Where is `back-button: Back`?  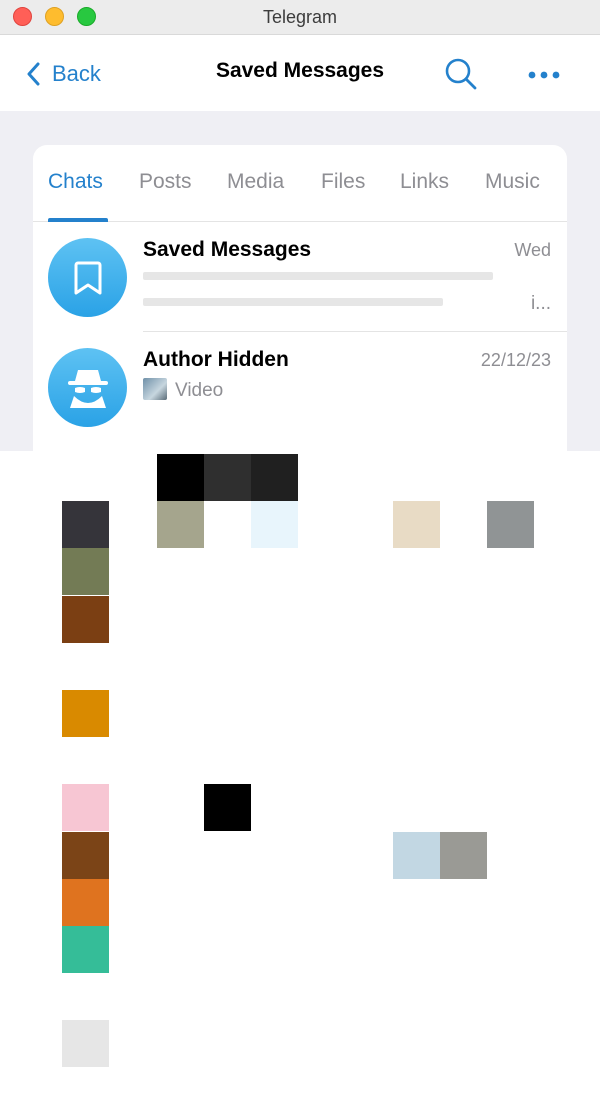 back-button: Back is located at coordinates (63, 74).